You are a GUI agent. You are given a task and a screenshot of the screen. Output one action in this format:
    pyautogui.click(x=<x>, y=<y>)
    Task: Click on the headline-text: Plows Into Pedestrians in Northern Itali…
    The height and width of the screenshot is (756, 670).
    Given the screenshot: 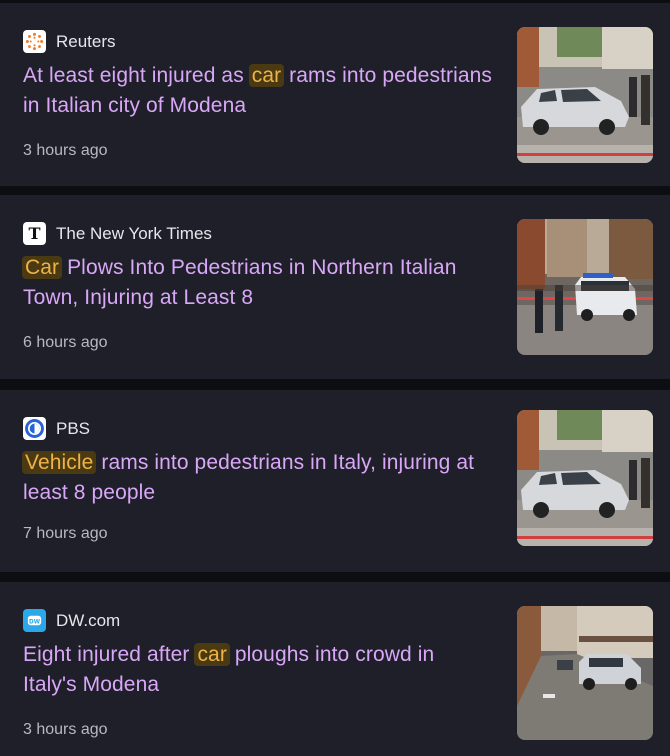 What is the action you would take?
    pyautogui.click(x=240, y=282)
    